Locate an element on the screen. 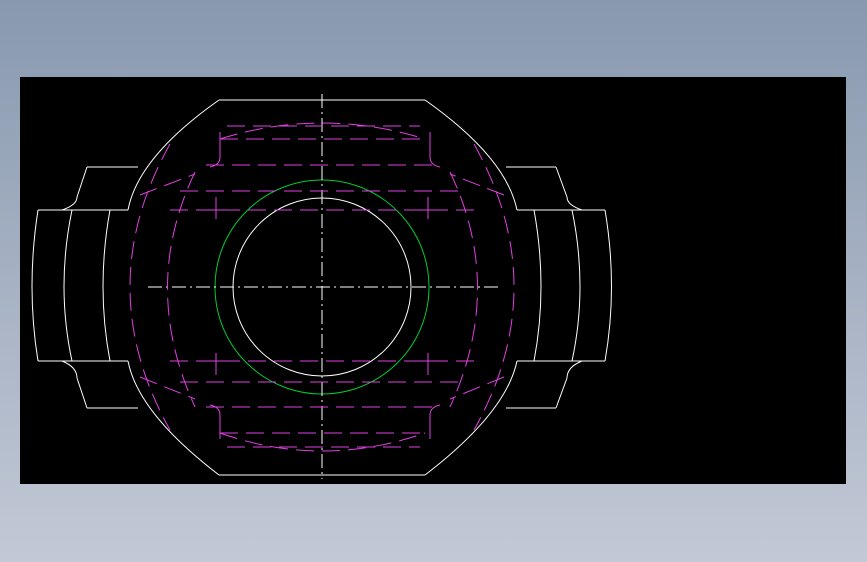  corner-top-left is located at coordinates (215, 150).